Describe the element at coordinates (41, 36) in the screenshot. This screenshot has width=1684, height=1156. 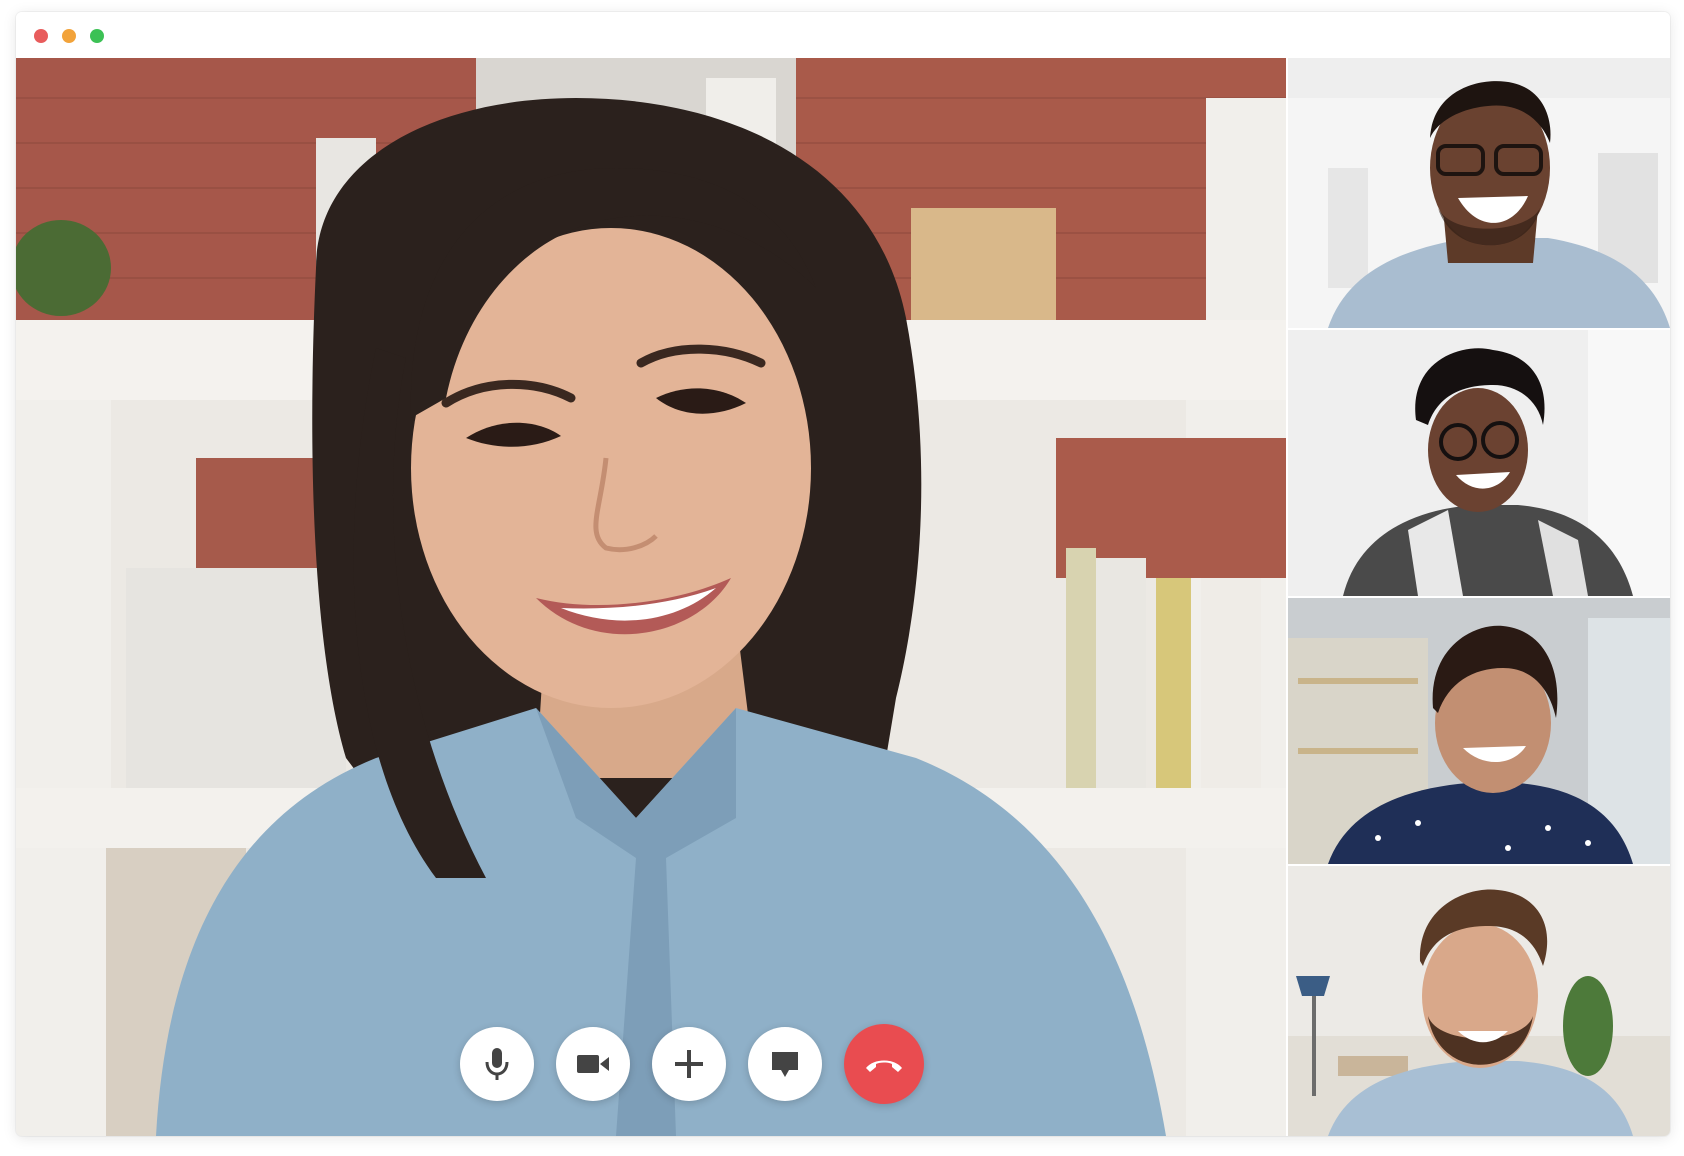
I see `close-window-button` at that location.